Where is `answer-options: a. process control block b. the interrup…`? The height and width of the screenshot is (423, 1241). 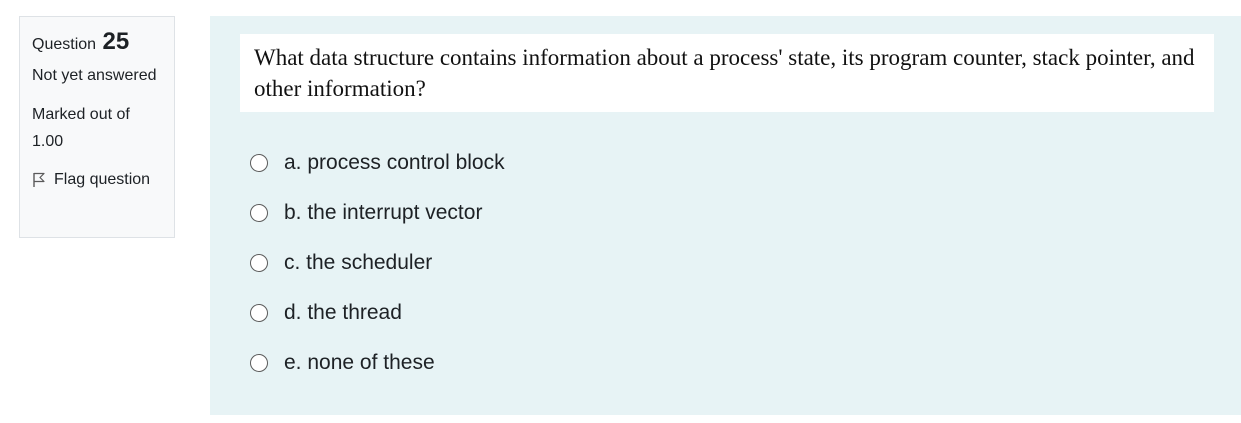
answer-options: a. process control block b. the interrup… is located at coordinates (377, 263).